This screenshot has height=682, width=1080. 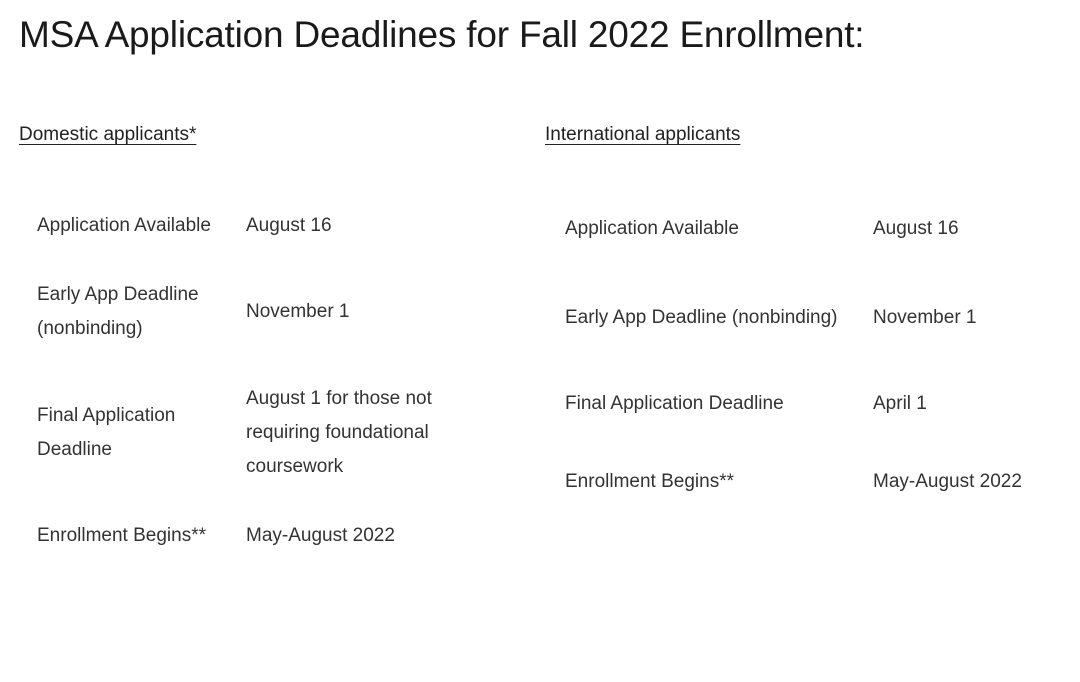 I want to click on domestic-applicants-header: Domestic applicants*, so click(x=108, y=134).